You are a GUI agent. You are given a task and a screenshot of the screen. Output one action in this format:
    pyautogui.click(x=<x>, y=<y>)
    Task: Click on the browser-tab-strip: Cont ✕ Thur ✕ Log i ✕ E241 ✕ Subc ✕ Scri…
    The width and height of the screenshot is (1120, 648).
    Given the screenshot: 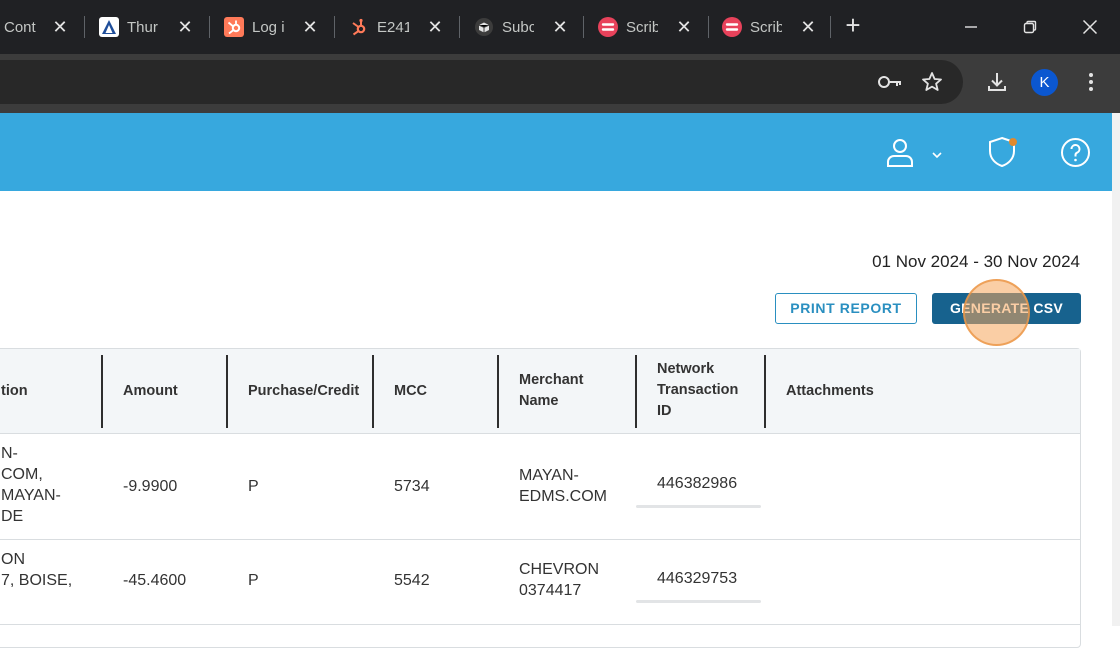 What is the action you would take?
    pyautogui.click(x=560, y=27)
    